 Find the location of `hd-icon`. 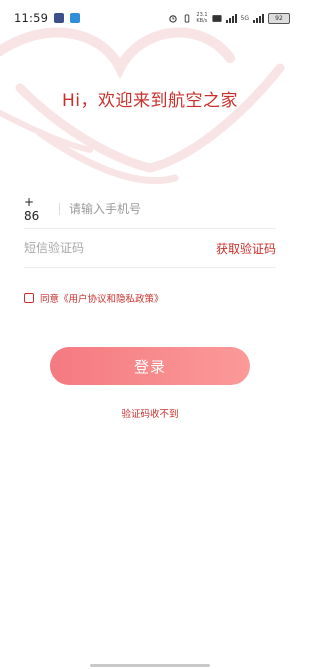

hd-icon is located at coordinates (216, 18).